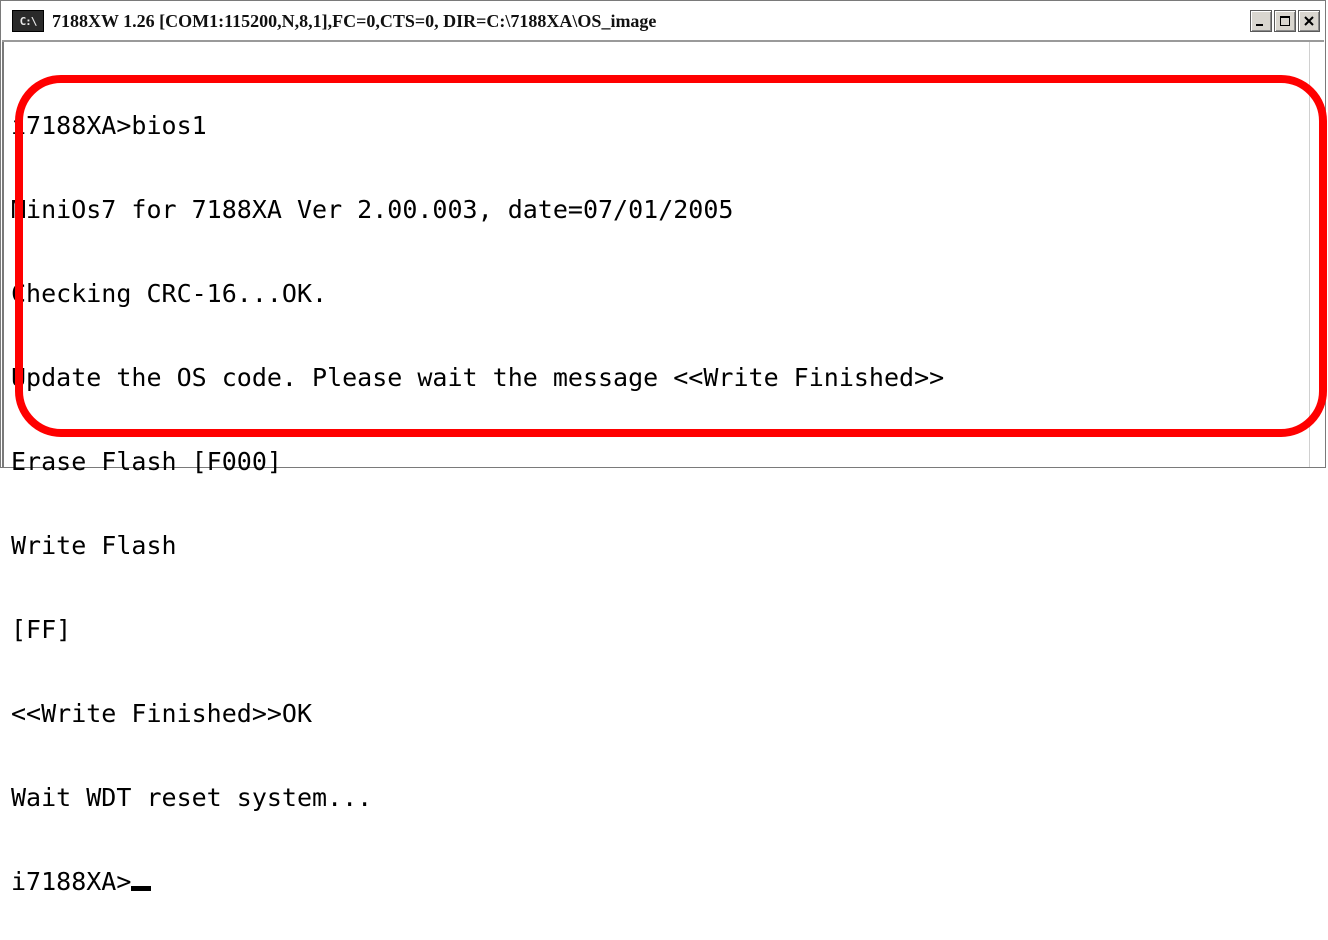  I want to click on prompt-line: i7188XA>, so click(477, 882).